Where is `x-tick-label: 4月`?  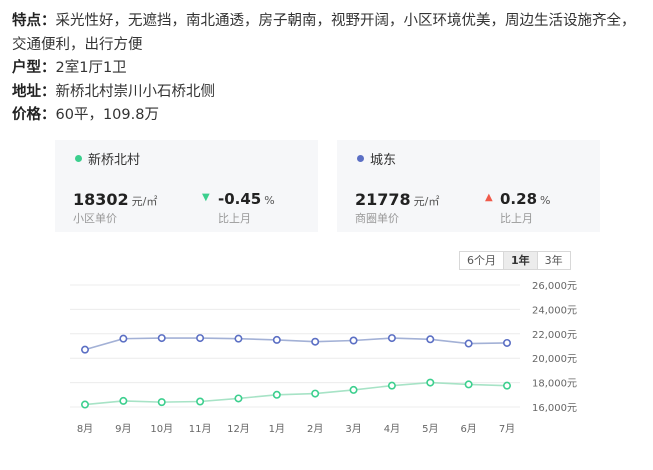 x-tick-label: 4月 is located at coordinates (392, 429).